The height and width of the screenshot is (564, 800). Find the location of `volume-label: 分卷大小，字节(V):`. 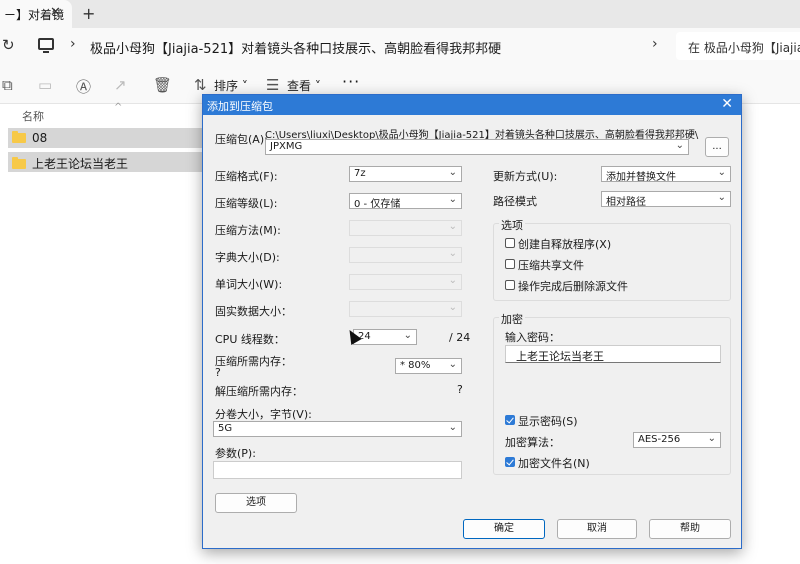

volume-label: 分卷大小，字节(V): is located at coordinates (263, 414).